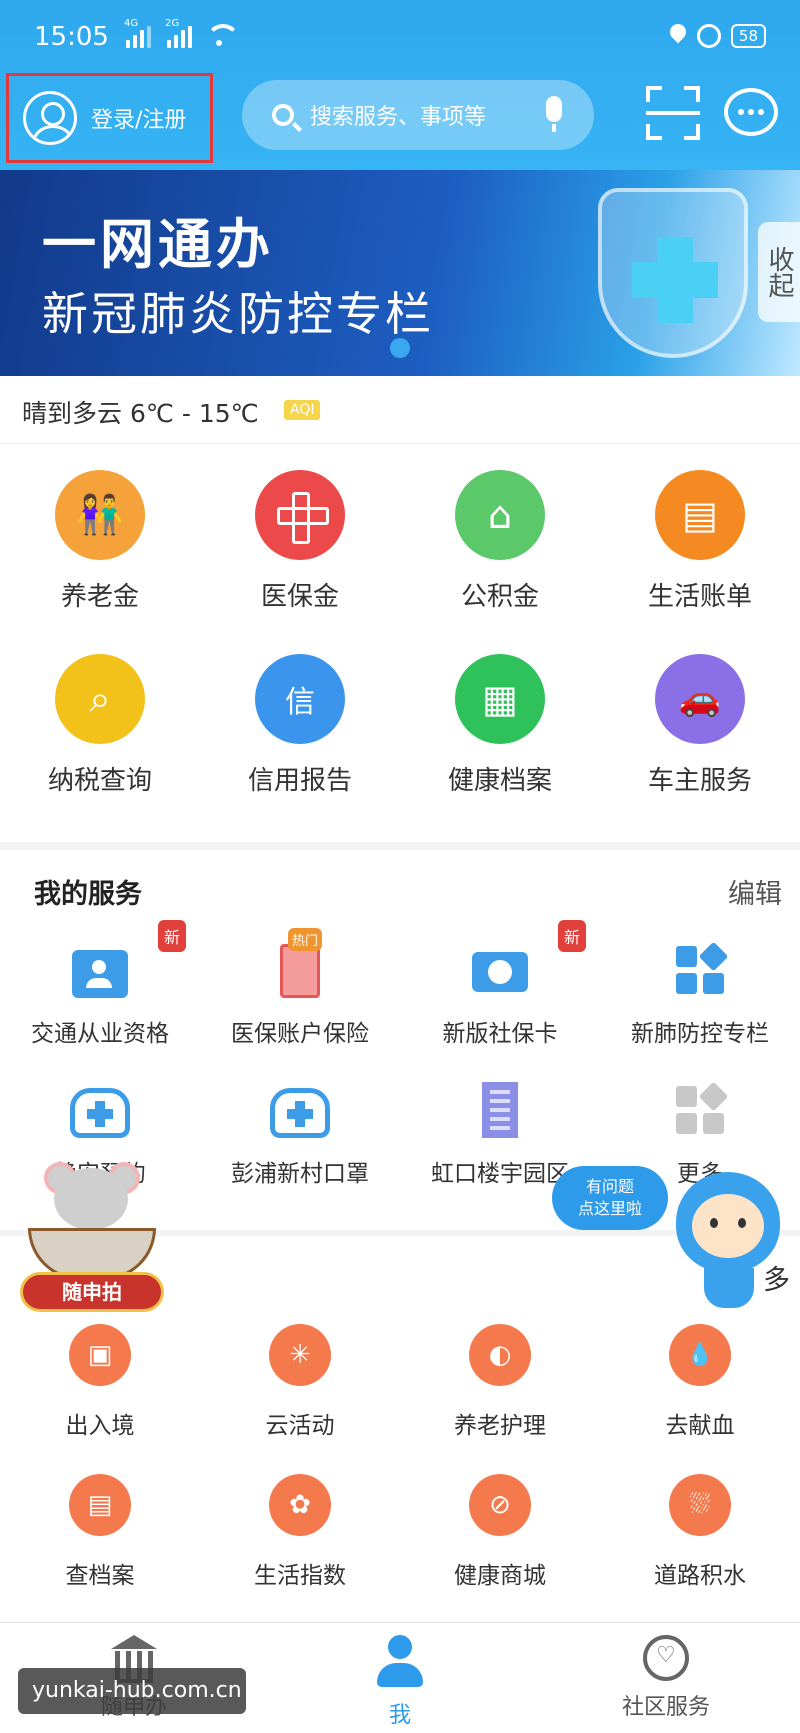 The height and width of the screenshot is (1733, 800). I want to click on nav-me: 我, so click(400, 1682).